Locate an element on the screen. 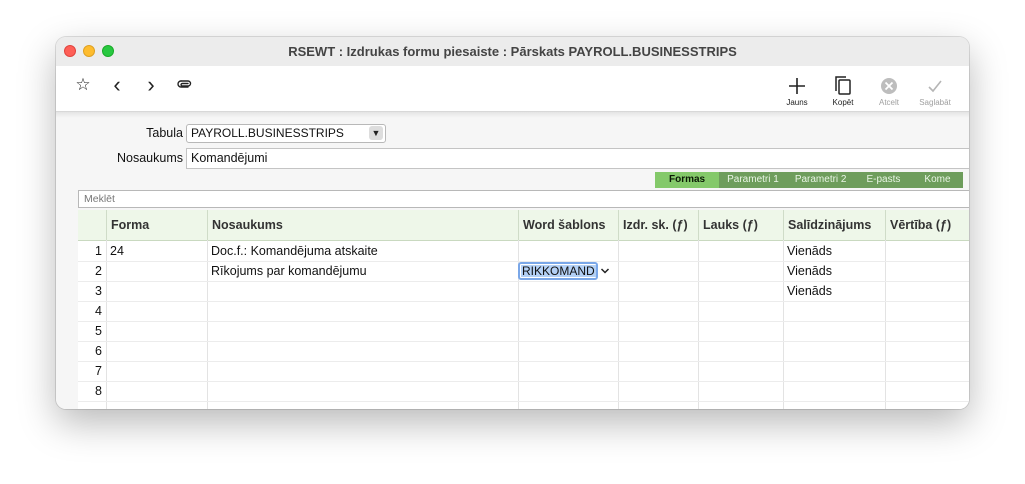  tab-e-pasts: E-pasts is located at coordinates (883, 180).